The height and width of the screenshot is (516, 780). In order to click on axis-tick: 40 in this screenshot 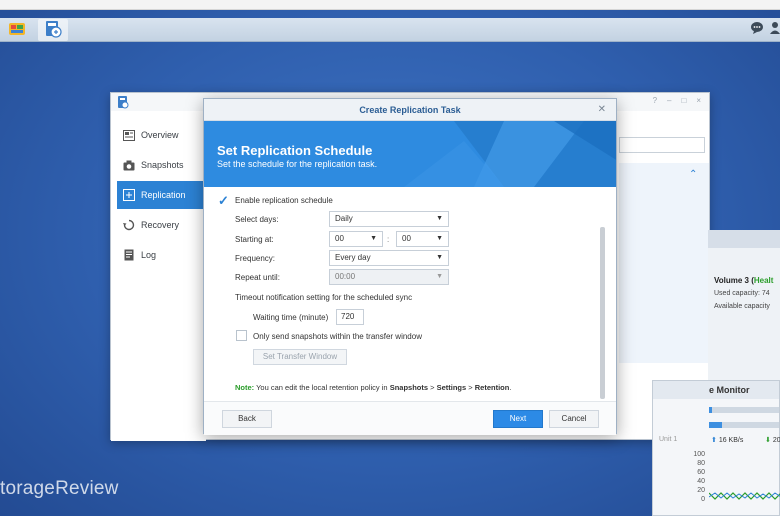, I will do `click(701, 481)`.